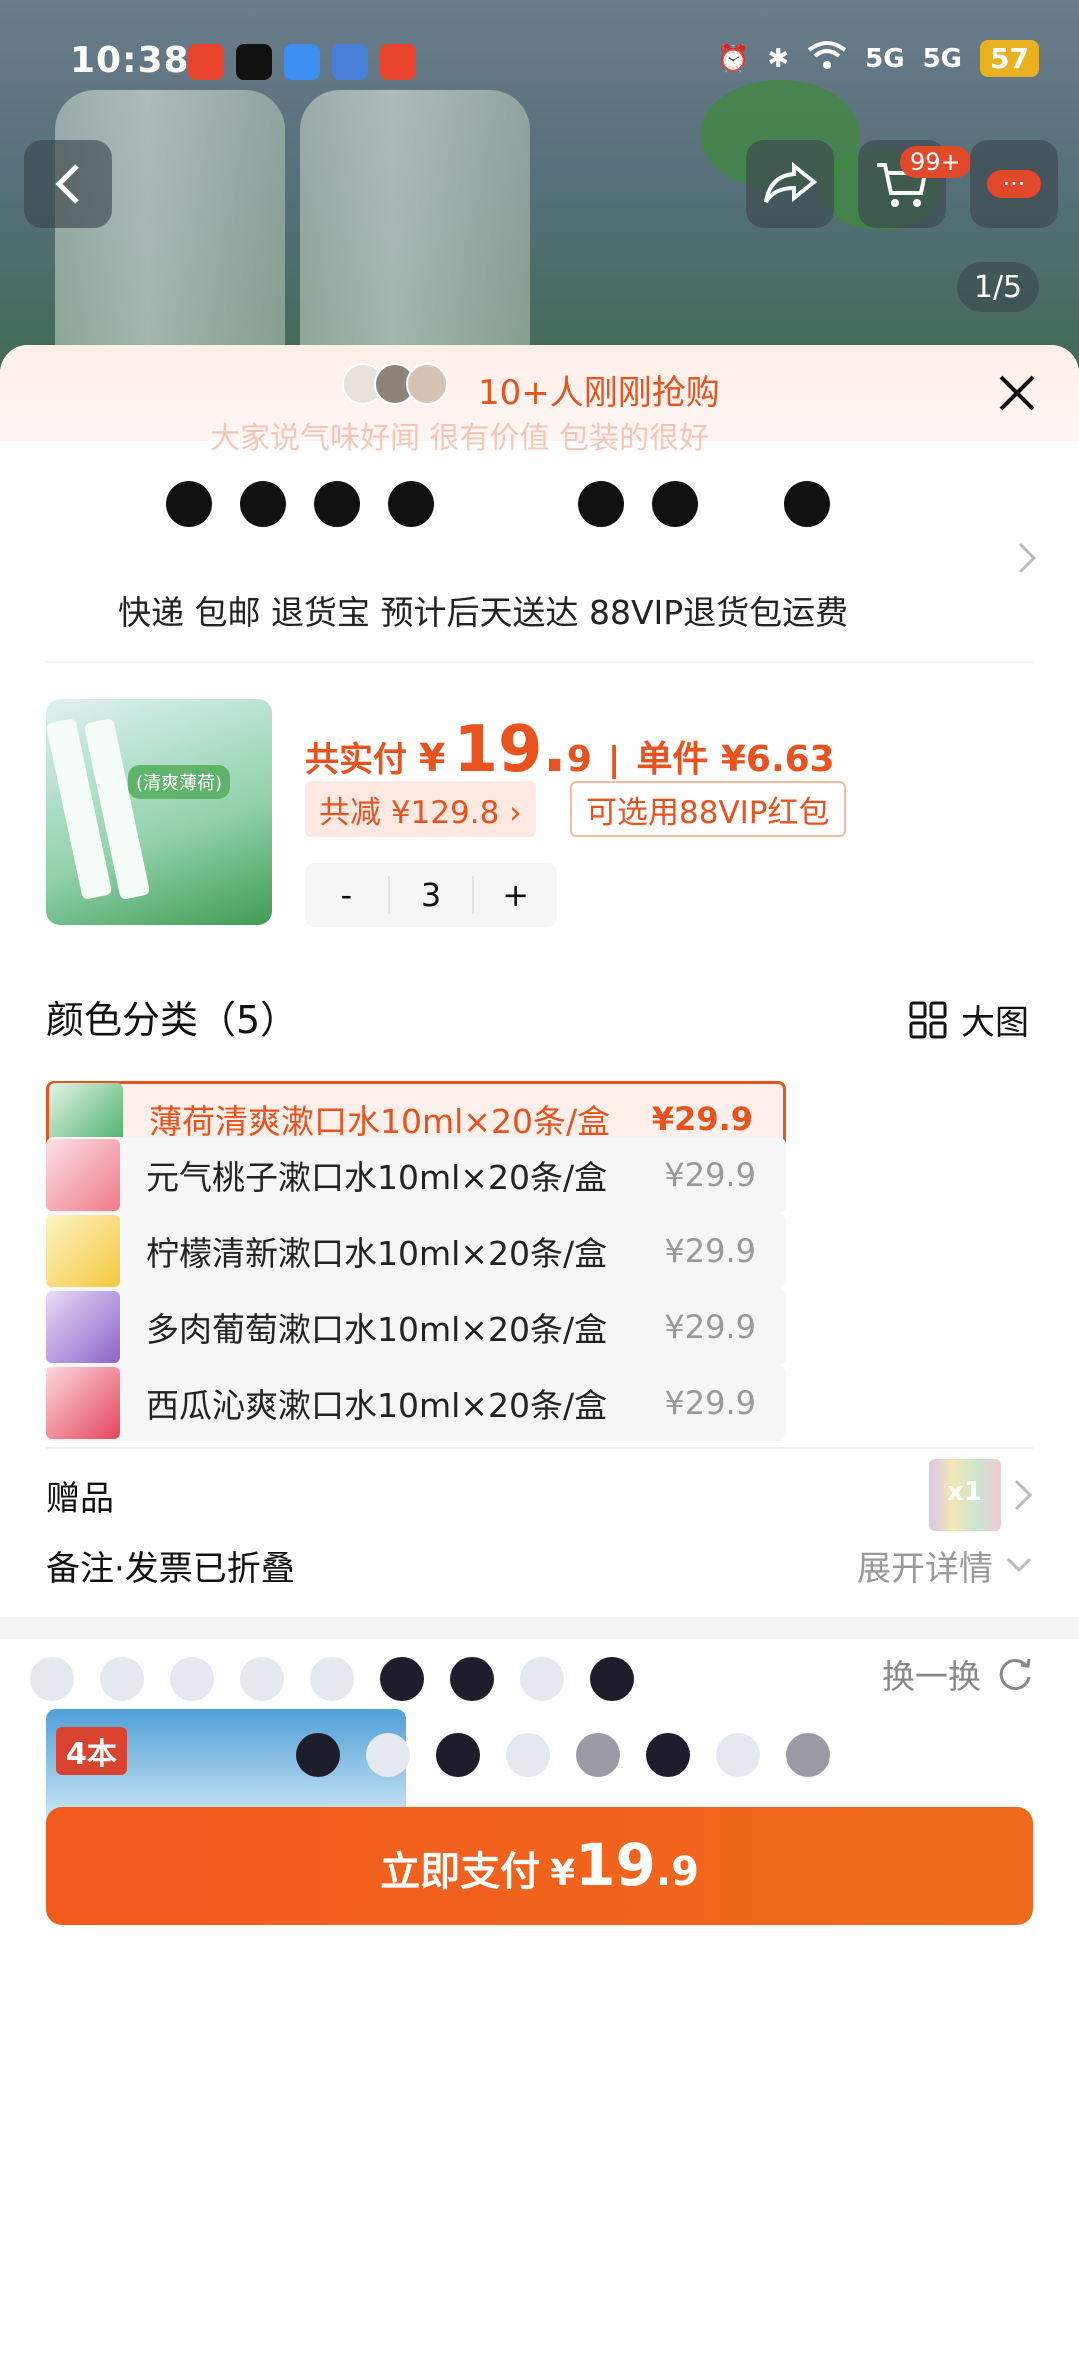  What do you see at coordinates (1015, 1674) in the screenshot?
I see `refresh-icon` at bounding box center [1015, 1674].